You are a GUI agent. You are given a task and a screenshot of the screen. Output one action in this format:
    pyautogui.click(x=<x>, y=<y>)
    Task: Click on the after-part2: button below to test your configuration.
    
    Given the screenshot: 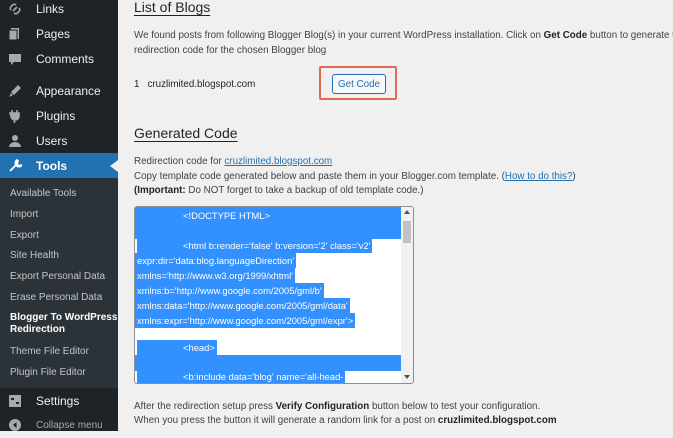 What is the action you would take?
    pyautogui.click(x=455, y=406)
    